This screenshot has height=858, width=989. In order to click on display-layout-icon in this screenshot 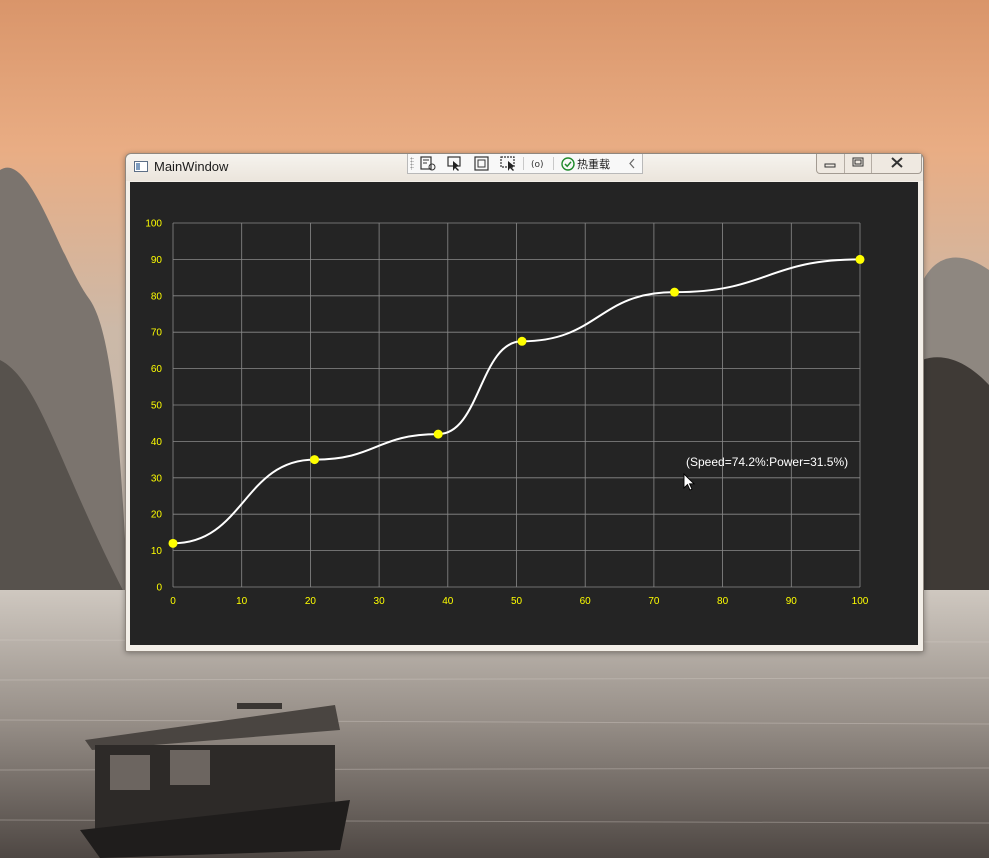, I will do `click(482, 163)`.